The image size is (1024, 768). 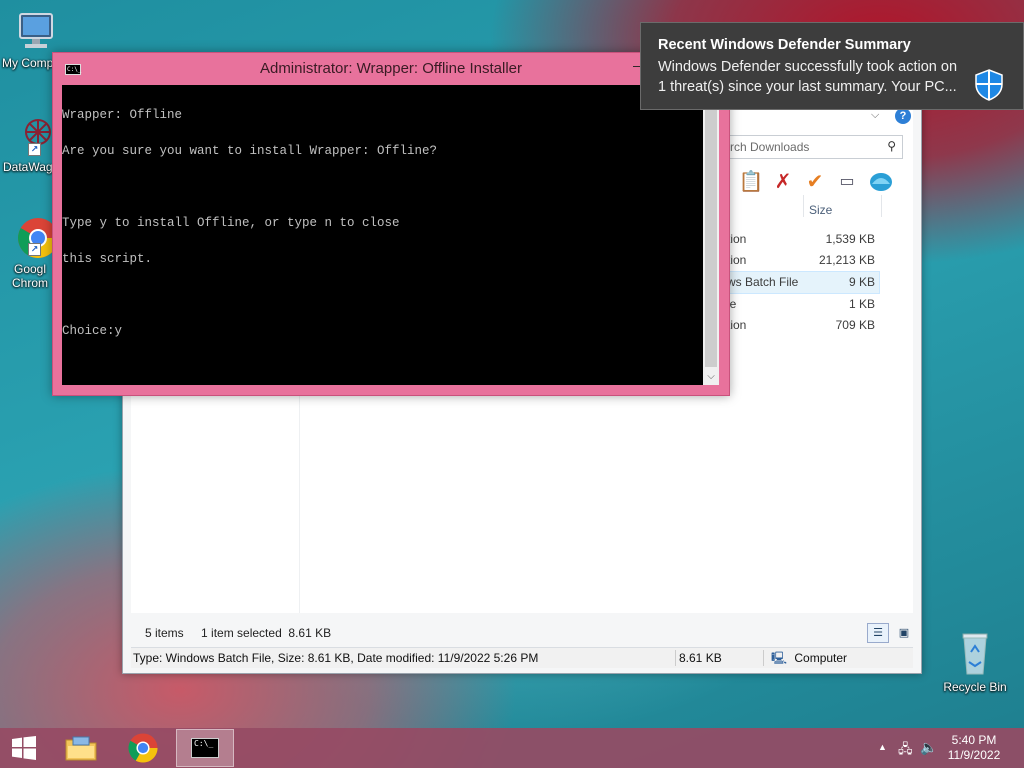 What do you see at coordinates (928, 747) in the screenshot?
I see `volume-icon: 🔈` at bounding box center [928, 747].